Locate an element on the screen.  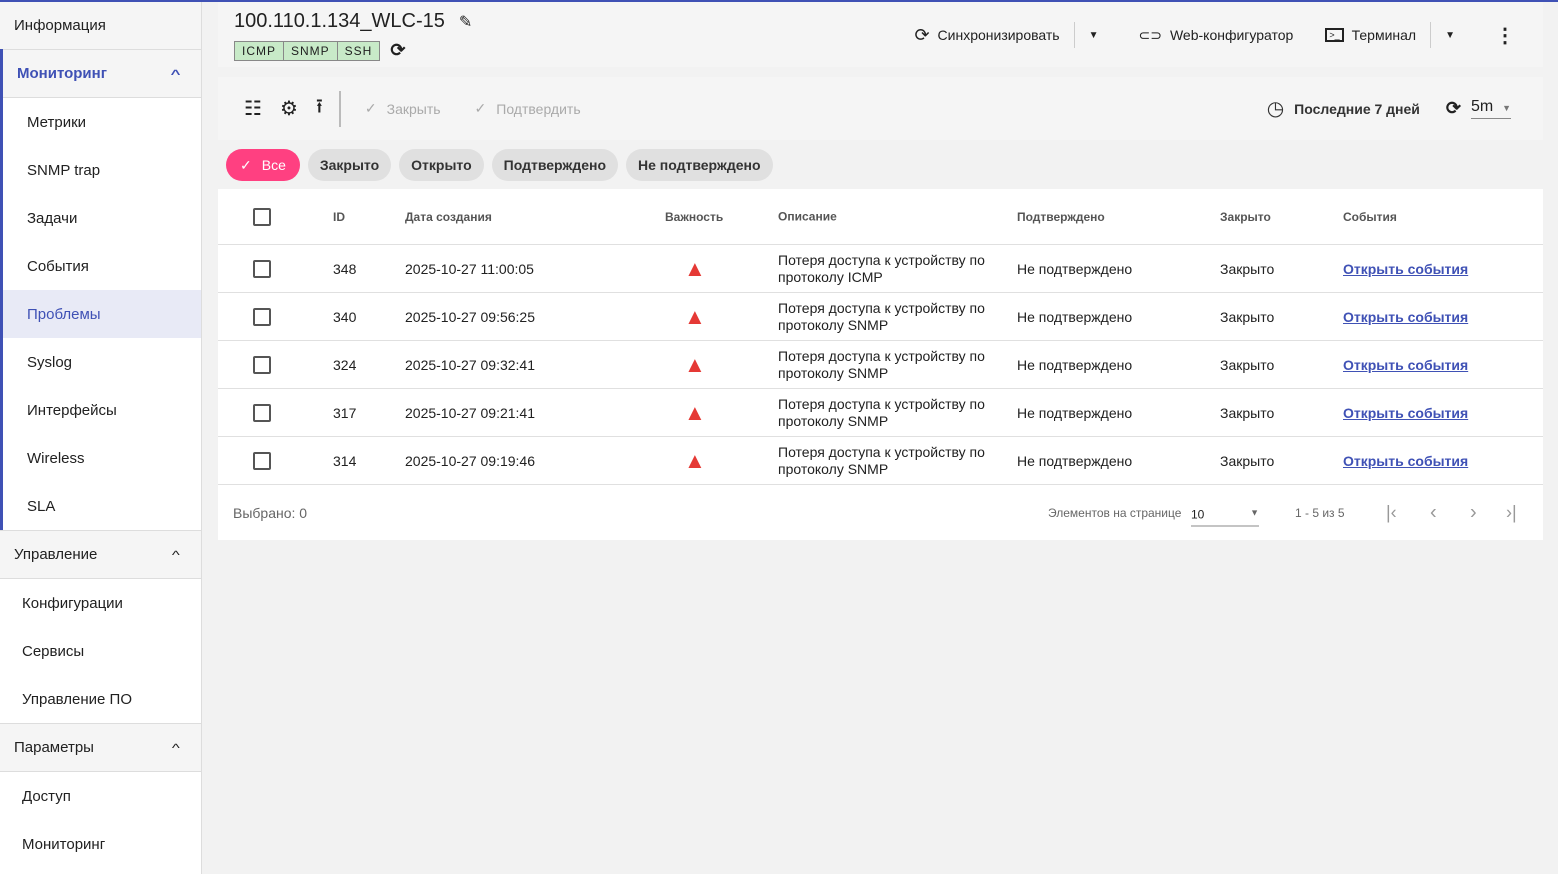
sidebar-group-monitoring: Мониторинг ^ is located at coordinates (102, 73).